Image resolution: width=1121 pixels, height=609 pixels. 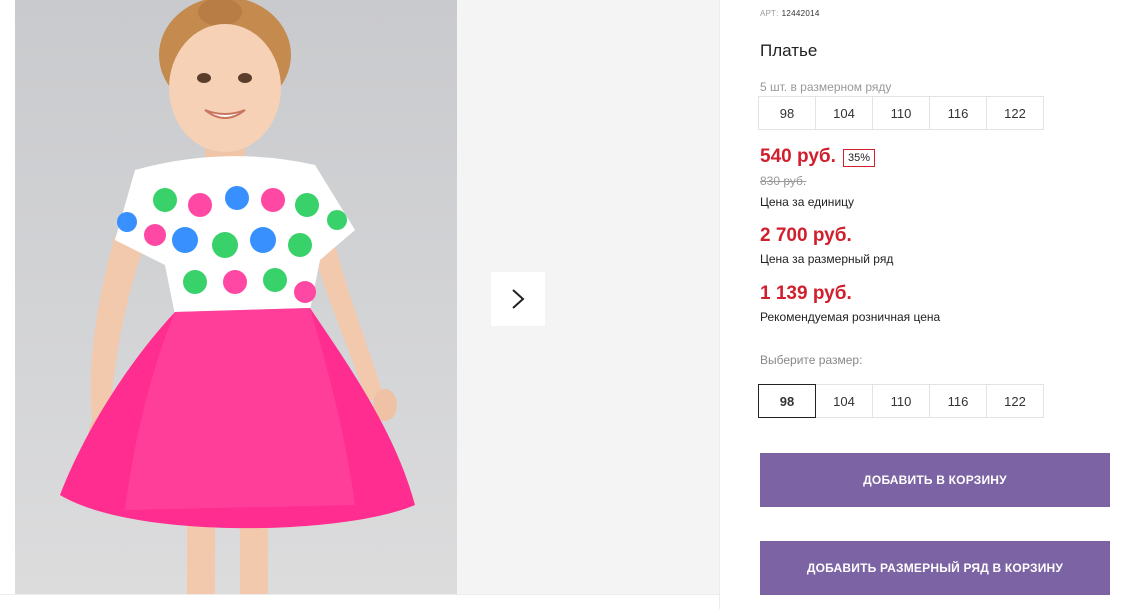 What do you see at coordinates (806, 293) in the screenshot?
I see `retail-price: 1 139 руб.` at bounding box center [806, 293].